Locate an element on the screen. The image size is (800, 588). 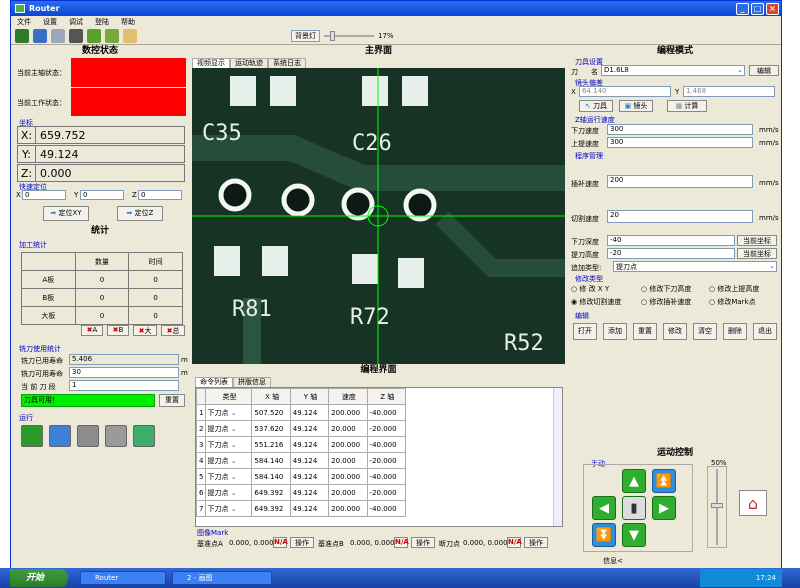
modify-button: 修改 is located at coordinates (675, 331).